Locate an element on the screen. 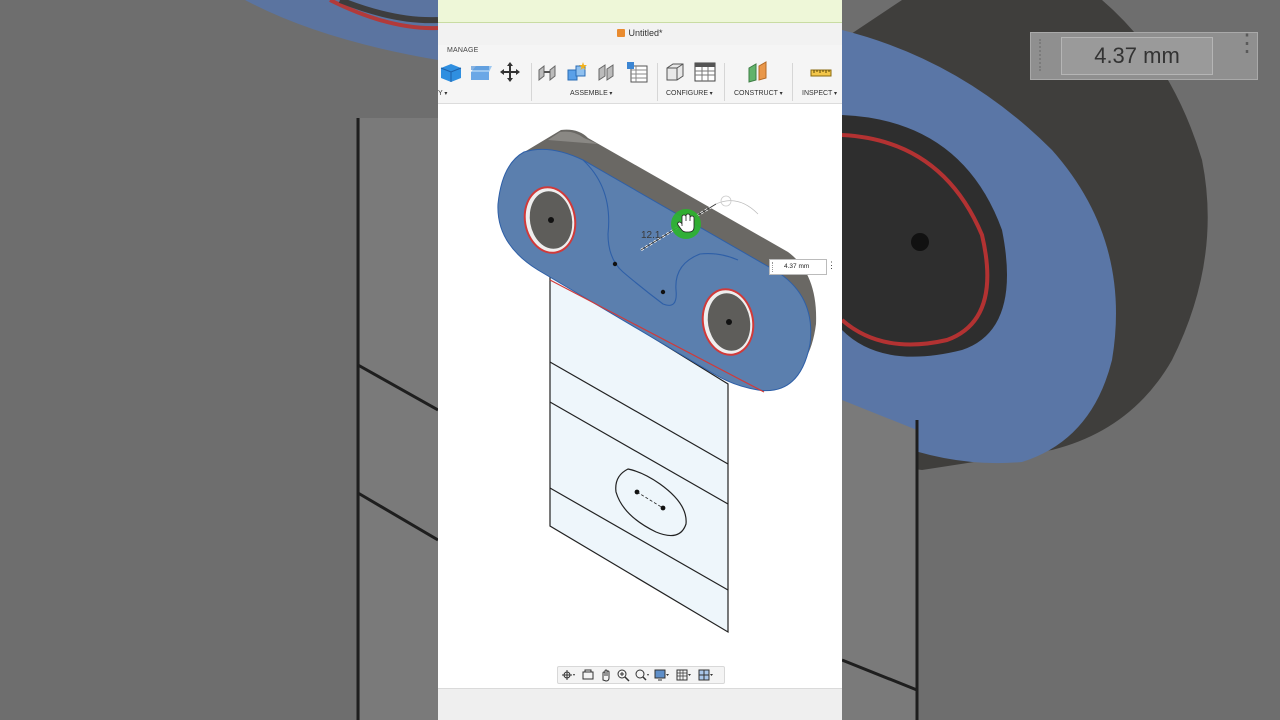 The height and width of the screenshot is (720, 1280). document-title-text: Untitled* is located at coordinates (645, 33).